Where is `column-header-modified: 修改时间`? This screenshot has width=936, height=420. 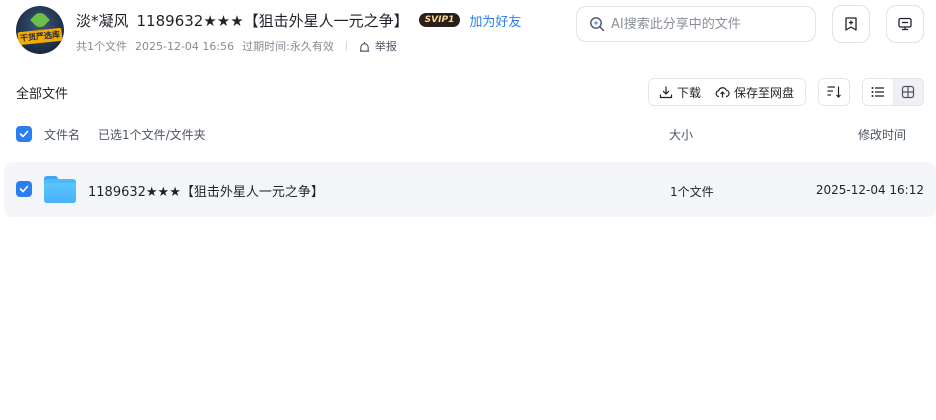
column-header-modified: 修改时间 is located at coordinates (882, 134).